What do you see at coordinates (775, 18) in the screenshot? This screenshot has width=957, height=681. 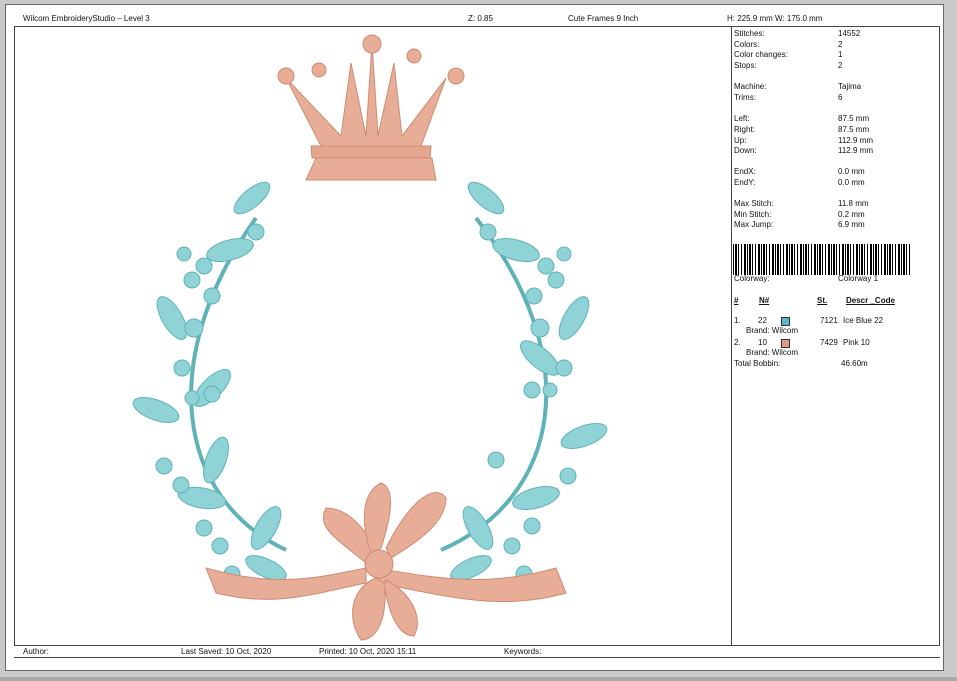 I see `design-dimensions: H: 225.9 mm W: 175.0 mm` at bounding box center [775, 18].